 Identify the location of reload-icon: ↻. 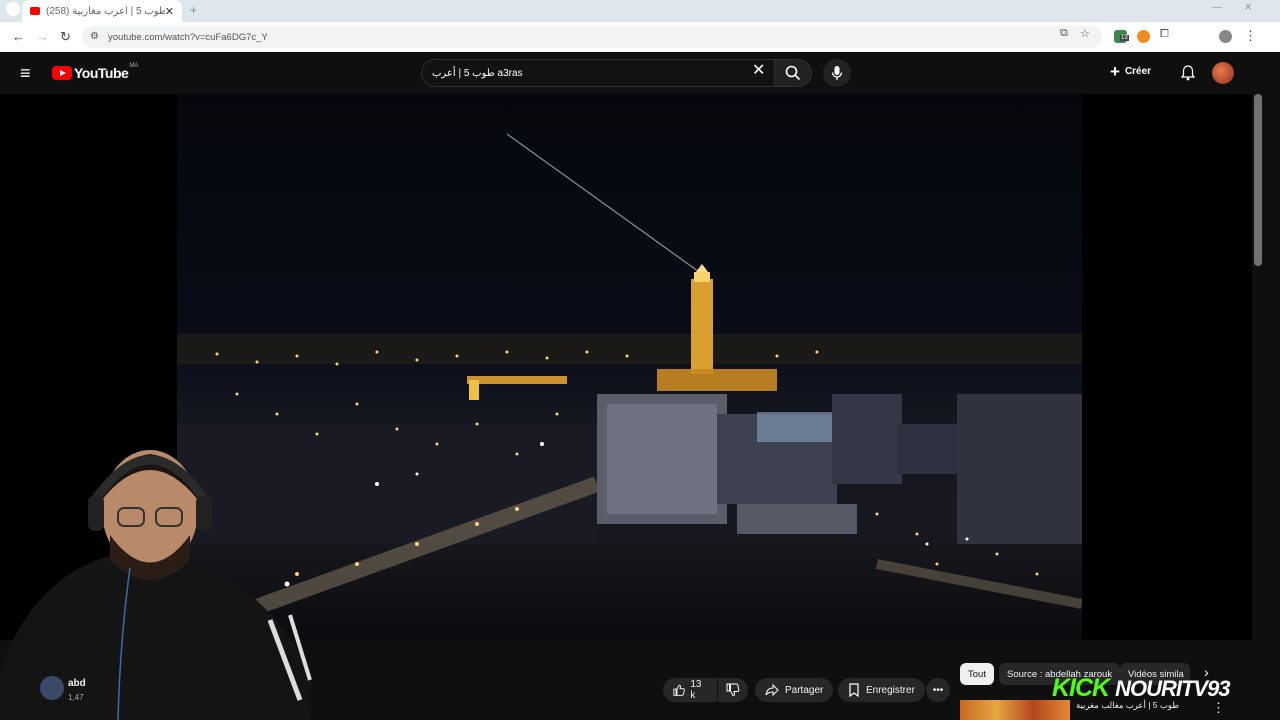
(65, 37).